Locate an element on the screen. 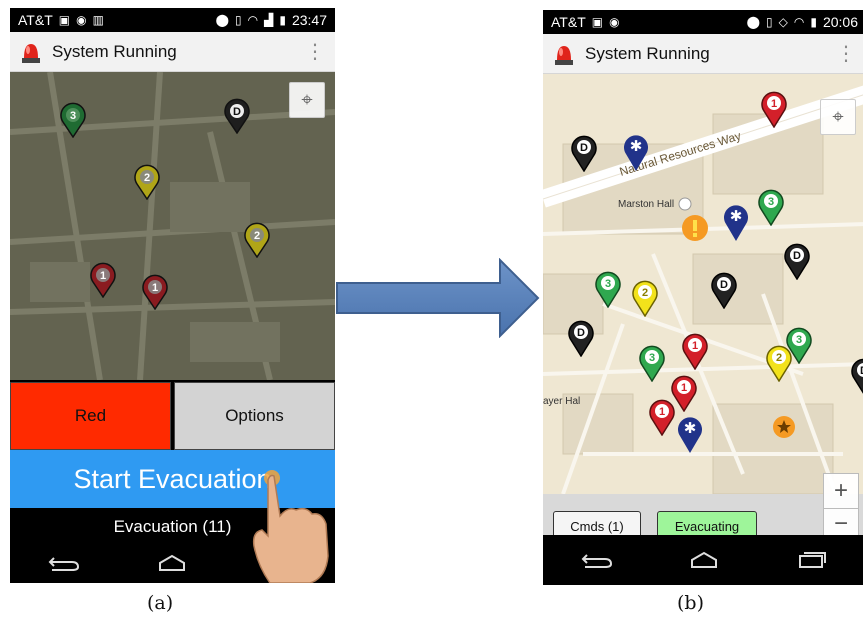  options-button: Options is located at coordinates (254, 416).